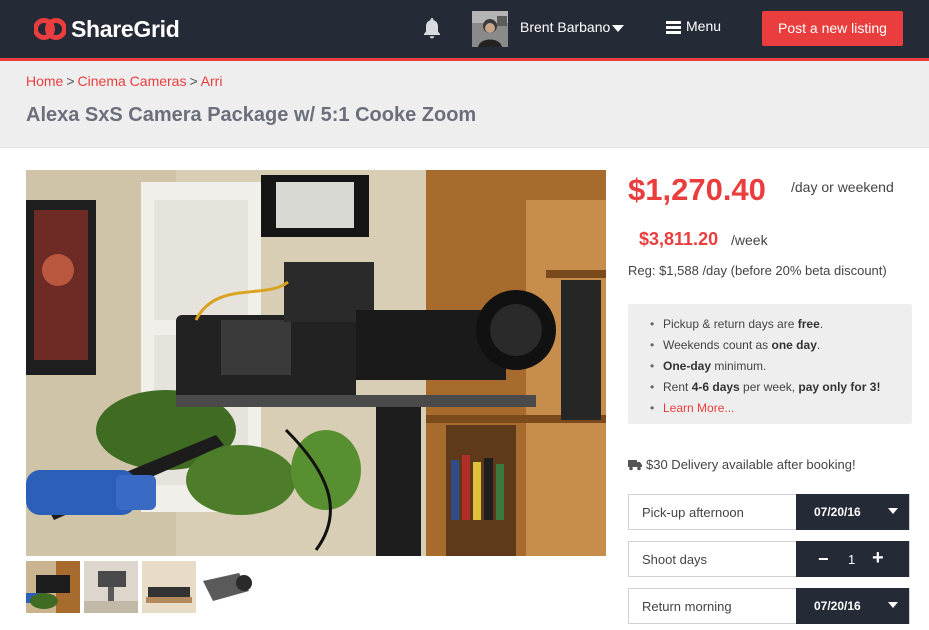 This screenshot has height=630, width=929. What do you see at coordinates (687, 606) in the screenshot?
I see `return-label: Return morning` at bounding box center [687, 606].